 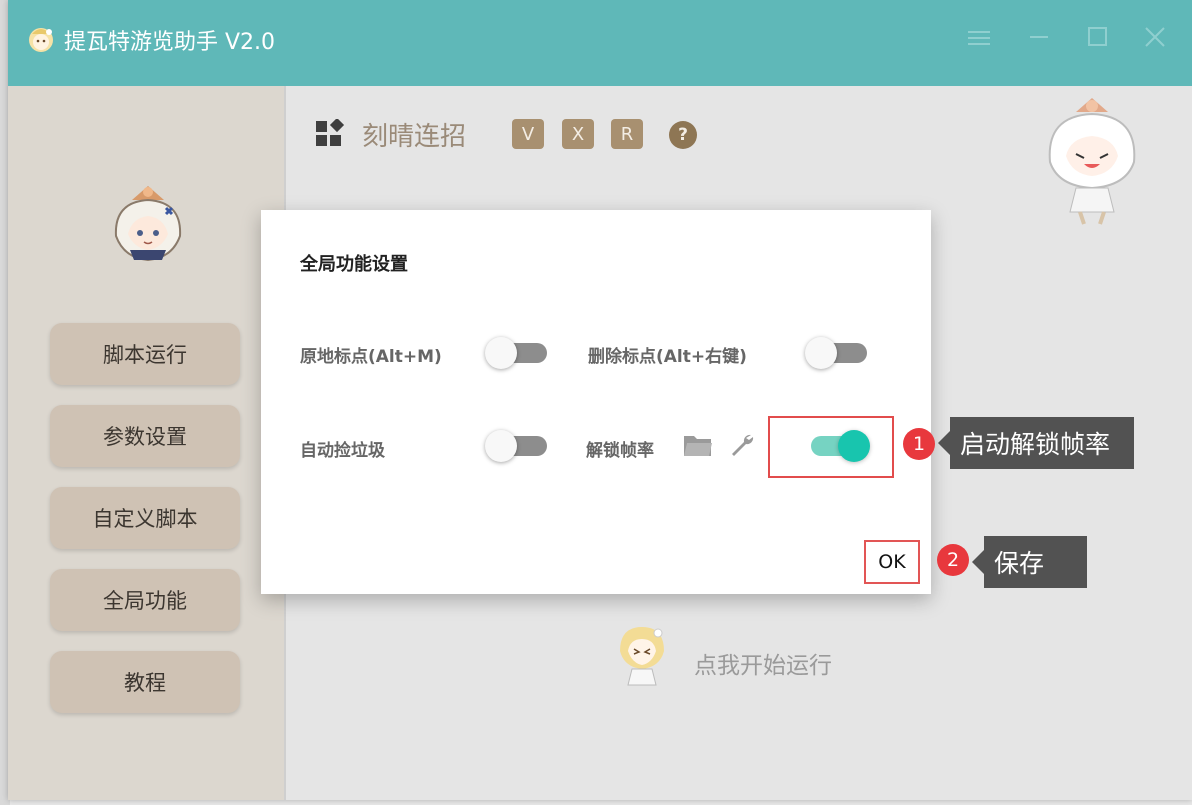 What do you see at coordinates (414, 137) in the screenshot?
I see `script-title: 刻晴连招` at bounding box center [414, 137].